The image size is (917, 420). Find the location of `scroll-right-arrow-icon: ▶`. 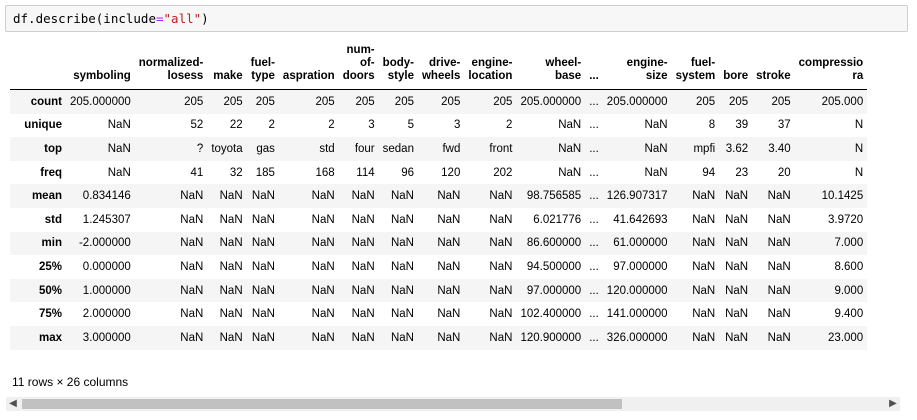

scroll-right-arrow-icon: ▶ is located at coordinates (893, 404).